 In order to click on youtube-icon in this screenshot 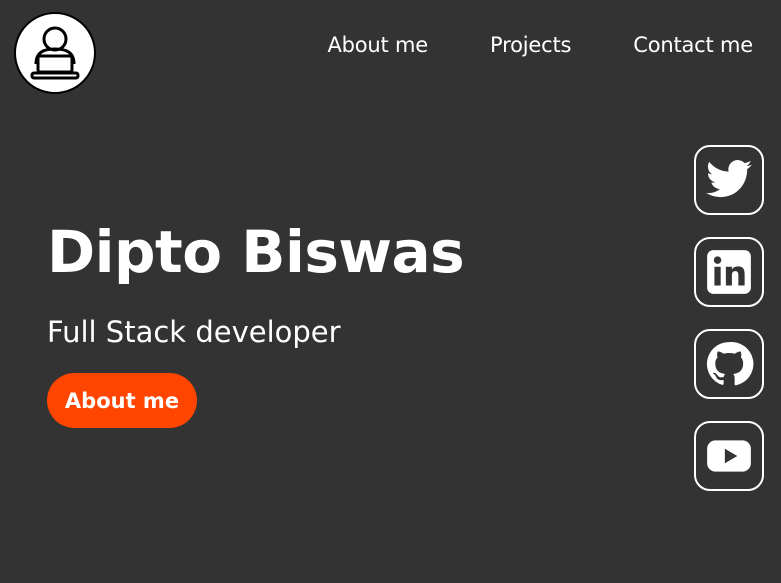, I will do `click(729, 456)`.